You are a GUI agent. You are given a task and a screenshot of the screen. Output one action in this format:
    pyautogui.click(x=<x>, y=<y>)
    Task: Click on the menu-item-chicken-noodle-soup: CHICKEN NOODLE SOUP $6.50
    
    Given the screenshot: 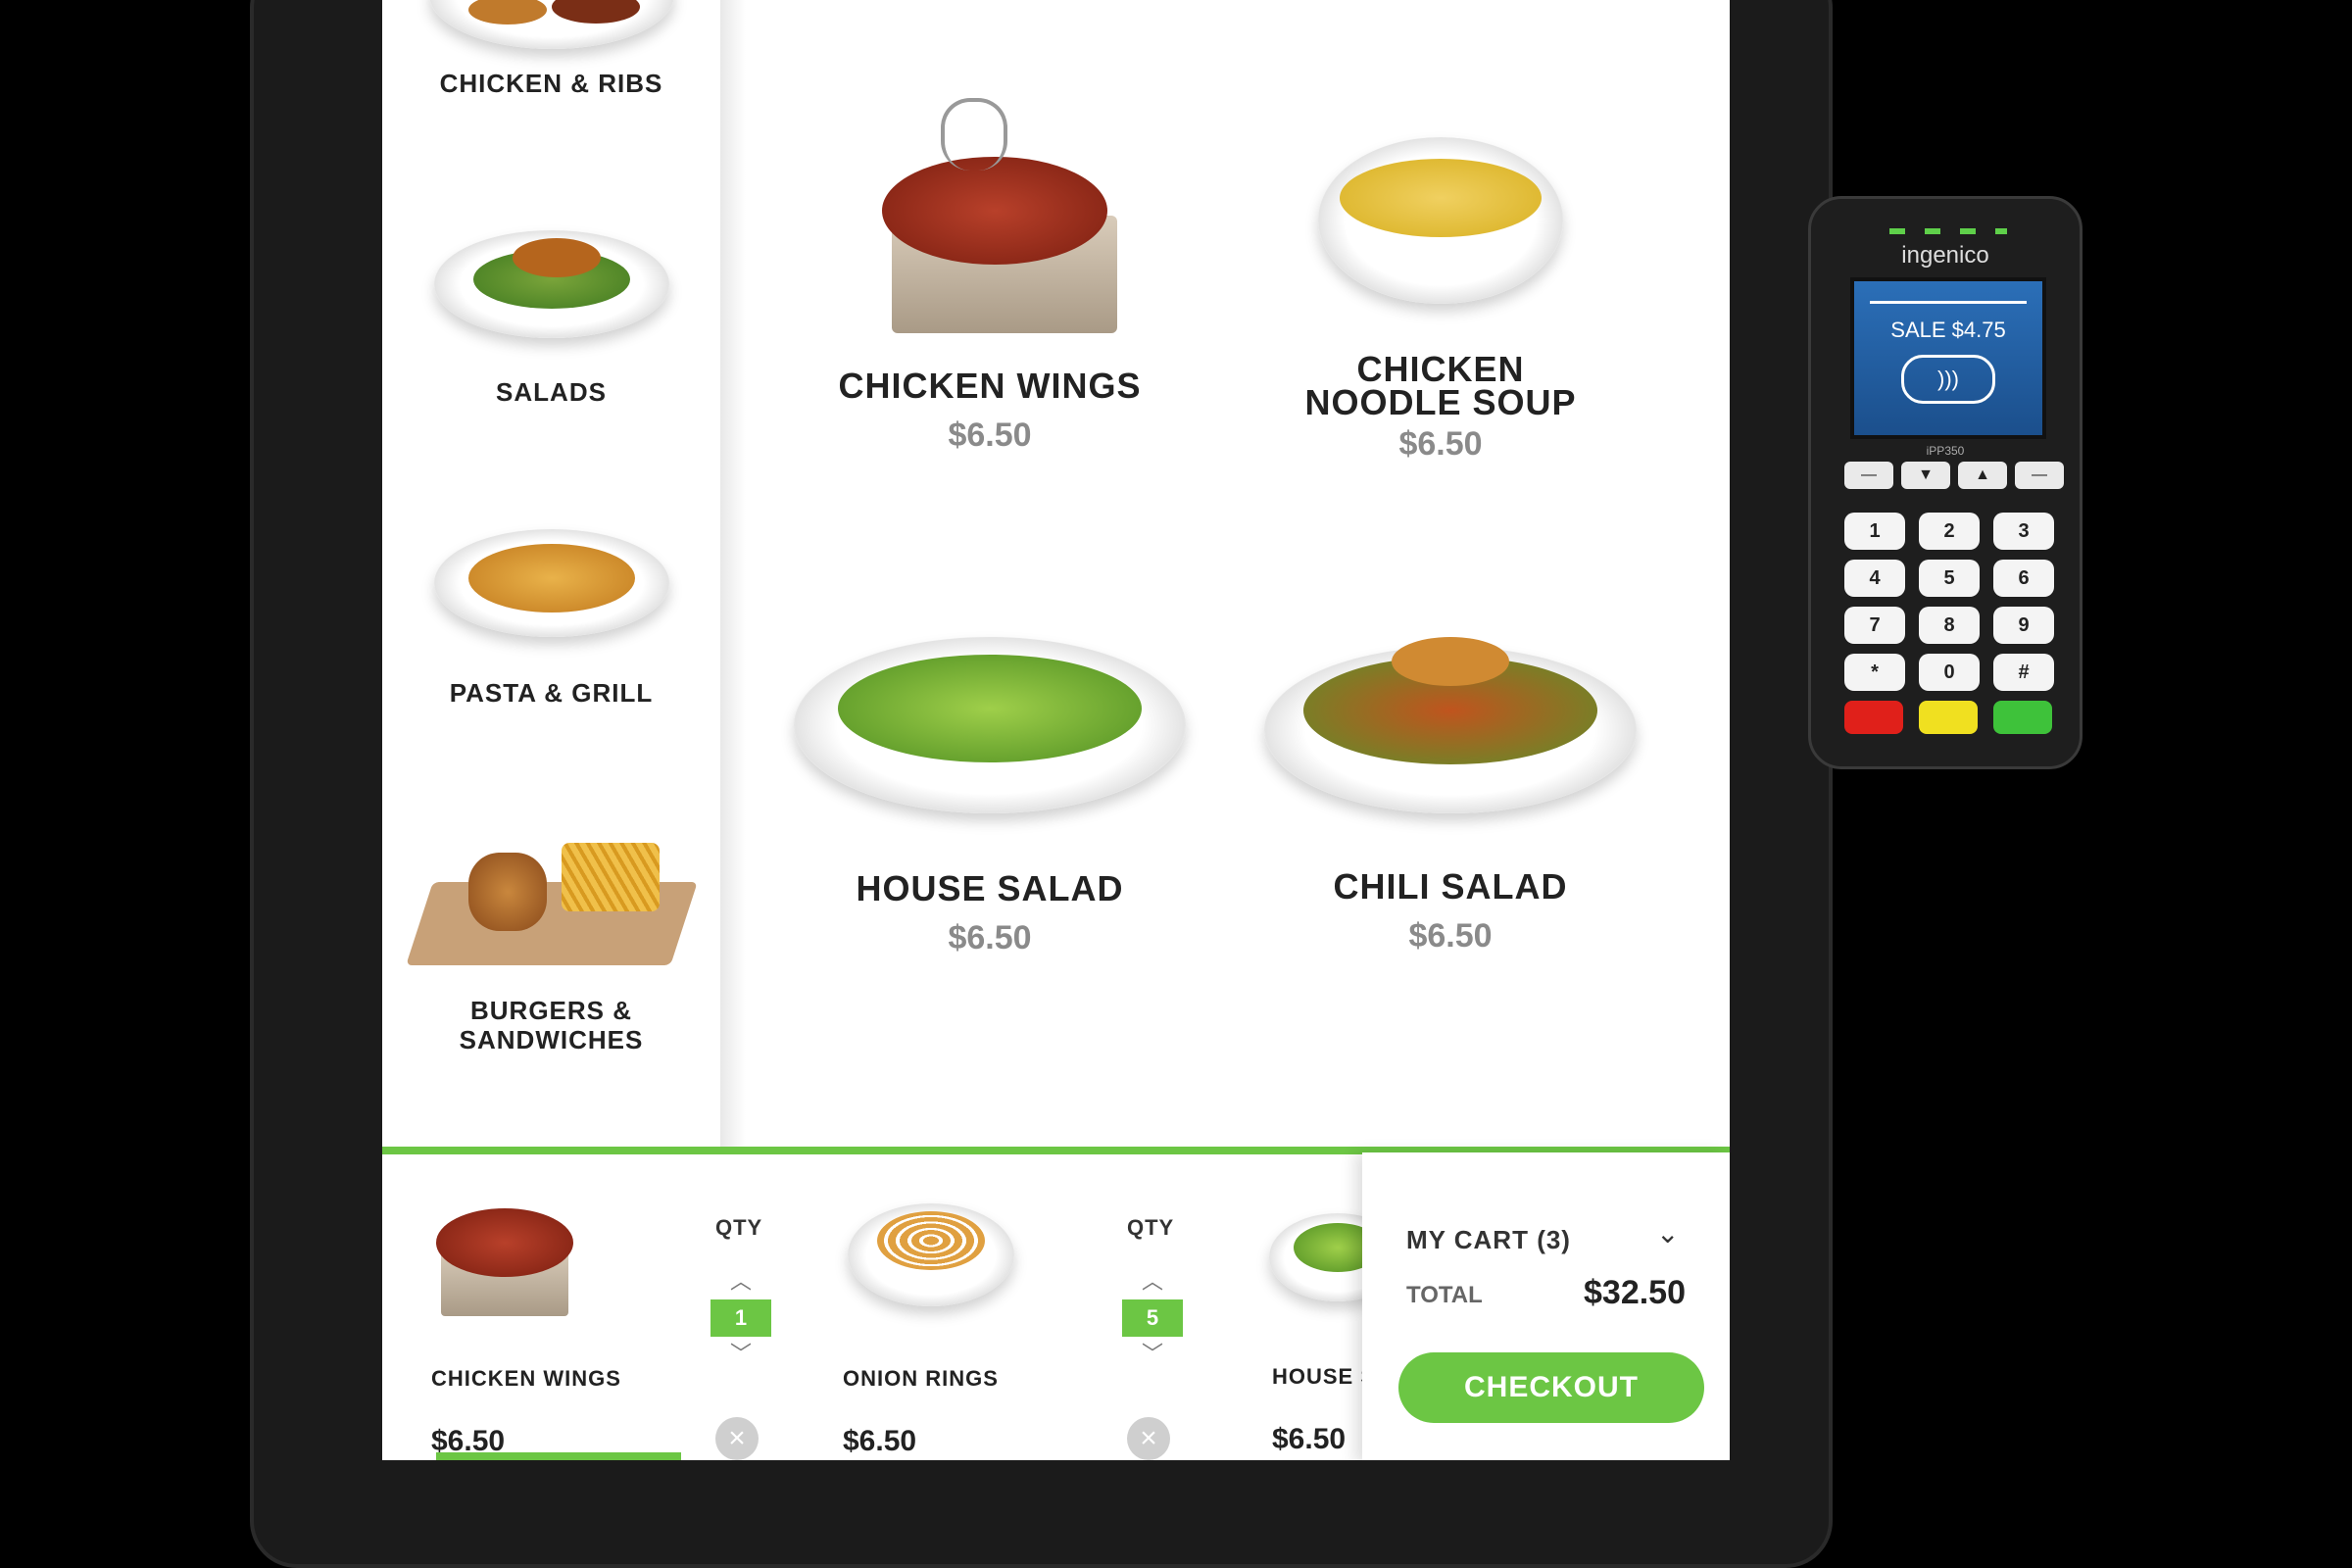 What is the action you would take?
    pyautogui.click(x=1440, y=300)
    